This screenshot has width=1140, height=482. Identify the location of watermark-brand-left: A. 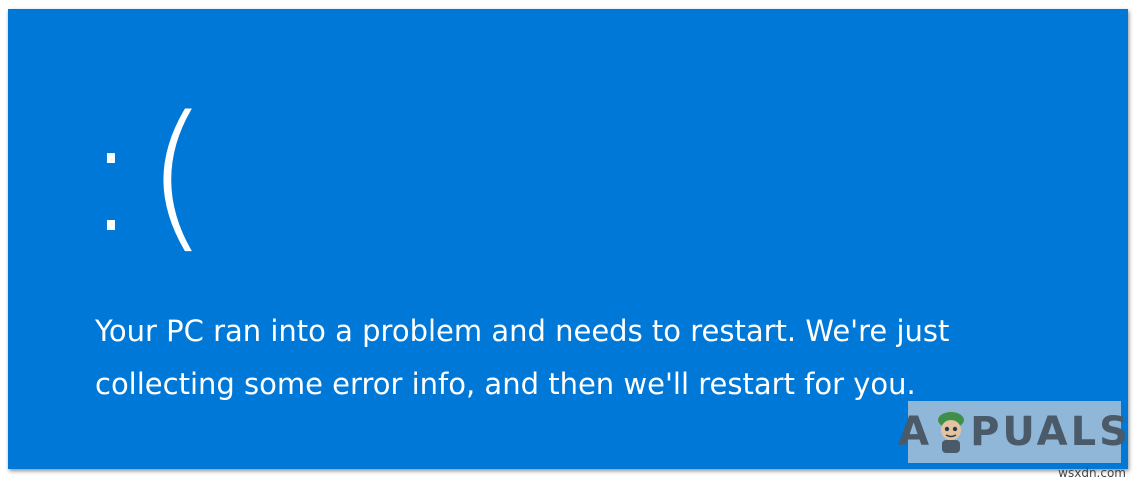
(915, 432).